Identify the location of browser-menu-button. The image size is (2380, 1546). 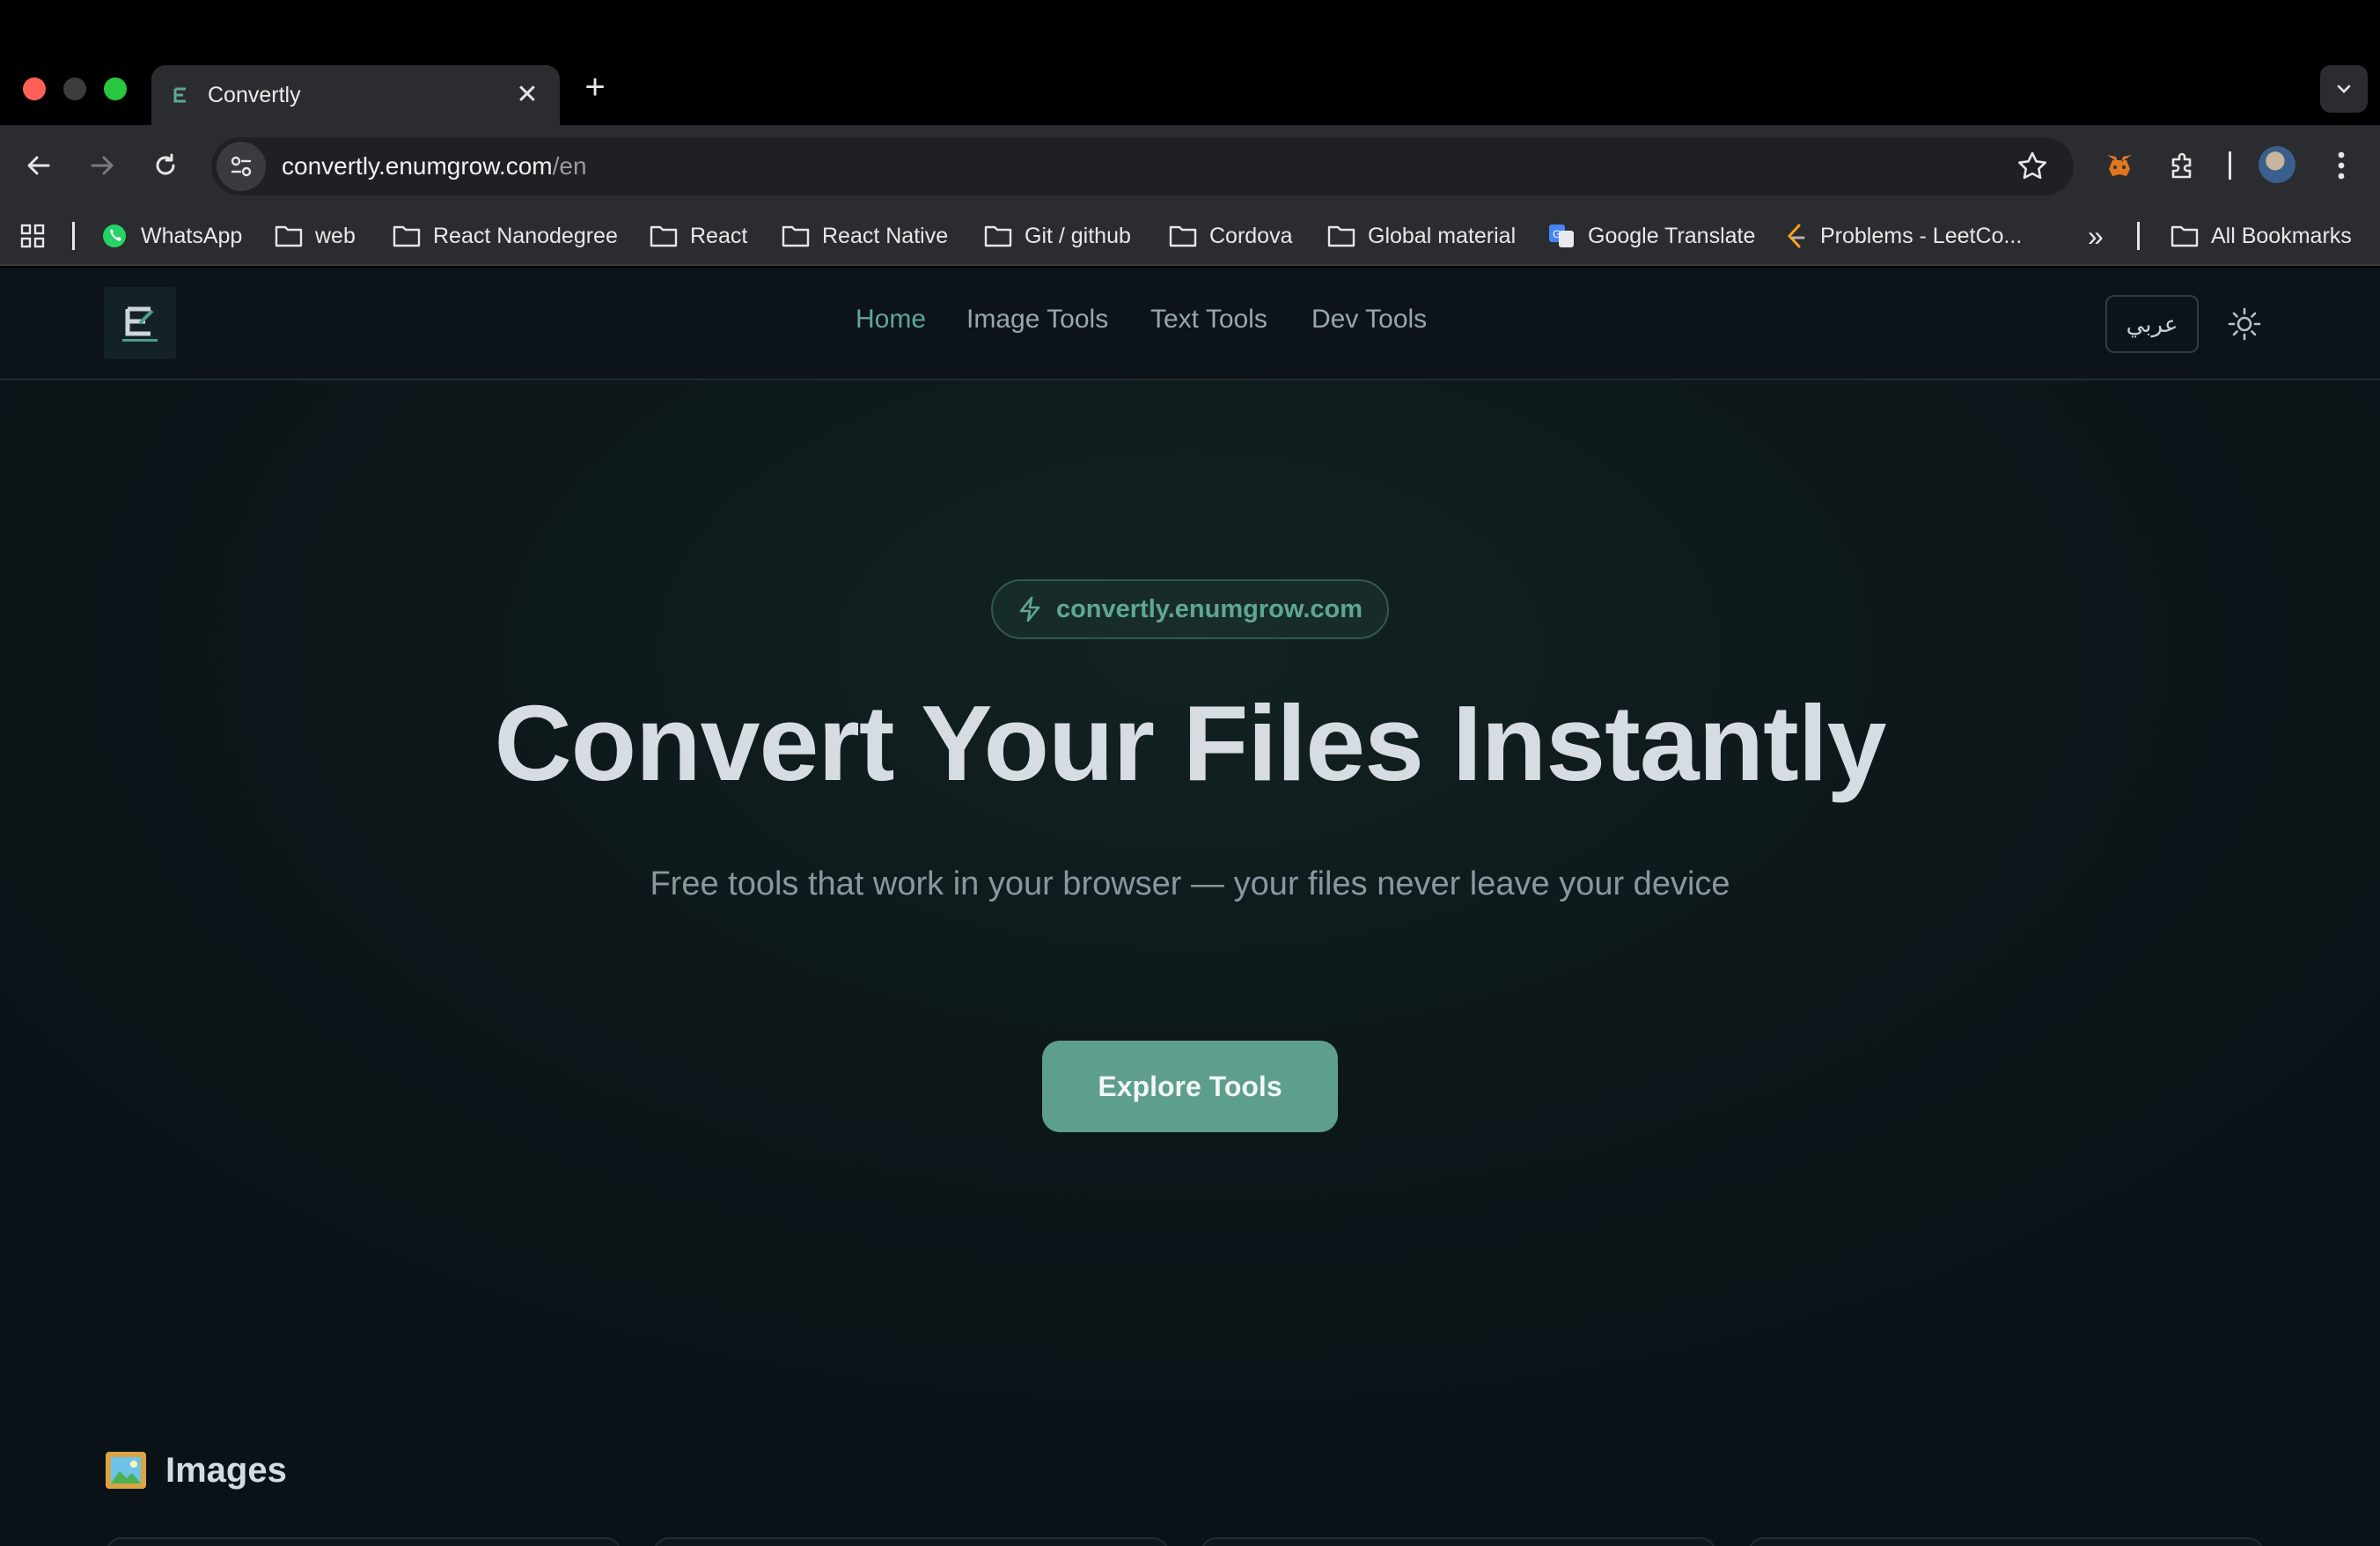
(2341, 165).